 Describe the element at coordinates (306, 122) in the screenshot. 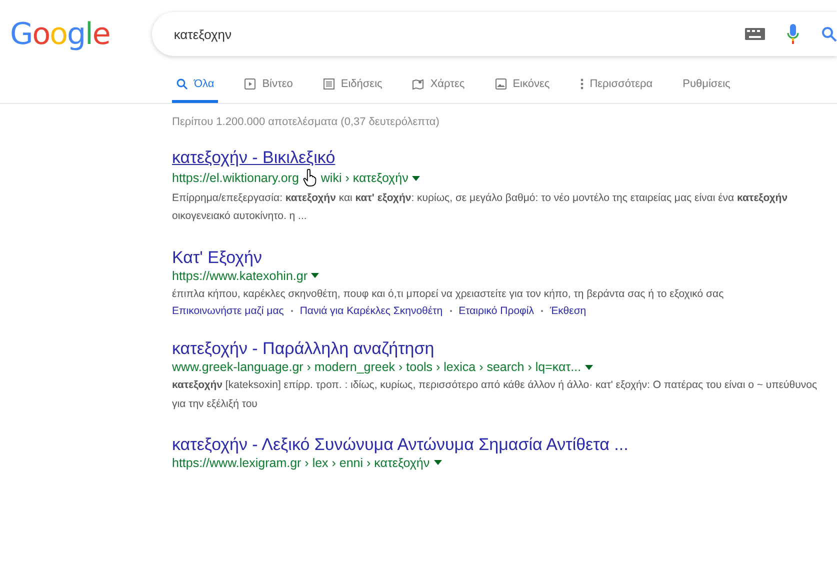

I see `result-count: Περίπου 1.200.000 αποτελέσματα (0,37 δευτερόλεπτα)` at that location.